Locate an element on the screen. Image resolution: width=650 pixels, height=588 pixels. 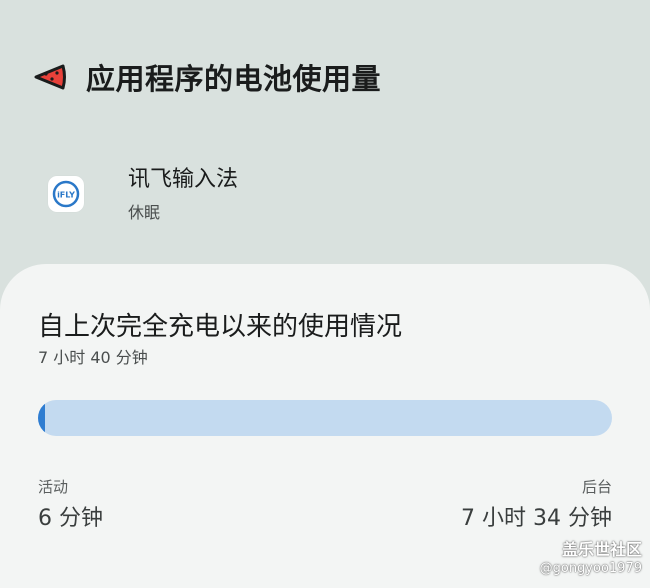
app-name: 讯飞输入法 is located at coordinates (183, 179).